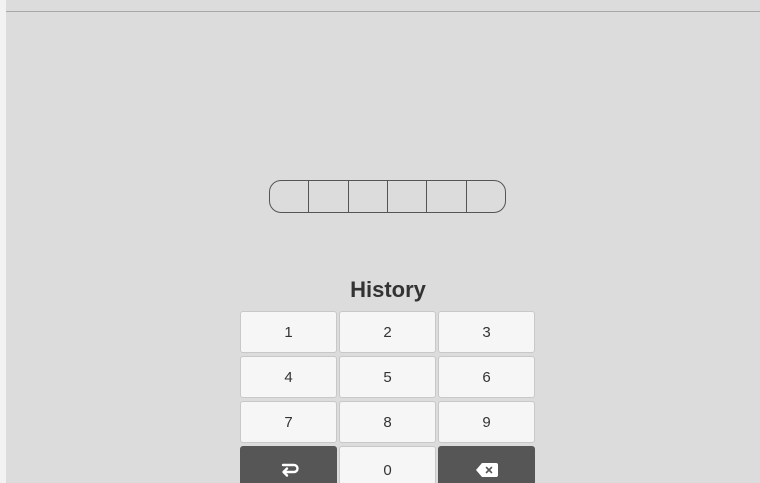 The width and height of the screenshot is (760, 483). I want to click on enter-return-icon, so click(289, 470).